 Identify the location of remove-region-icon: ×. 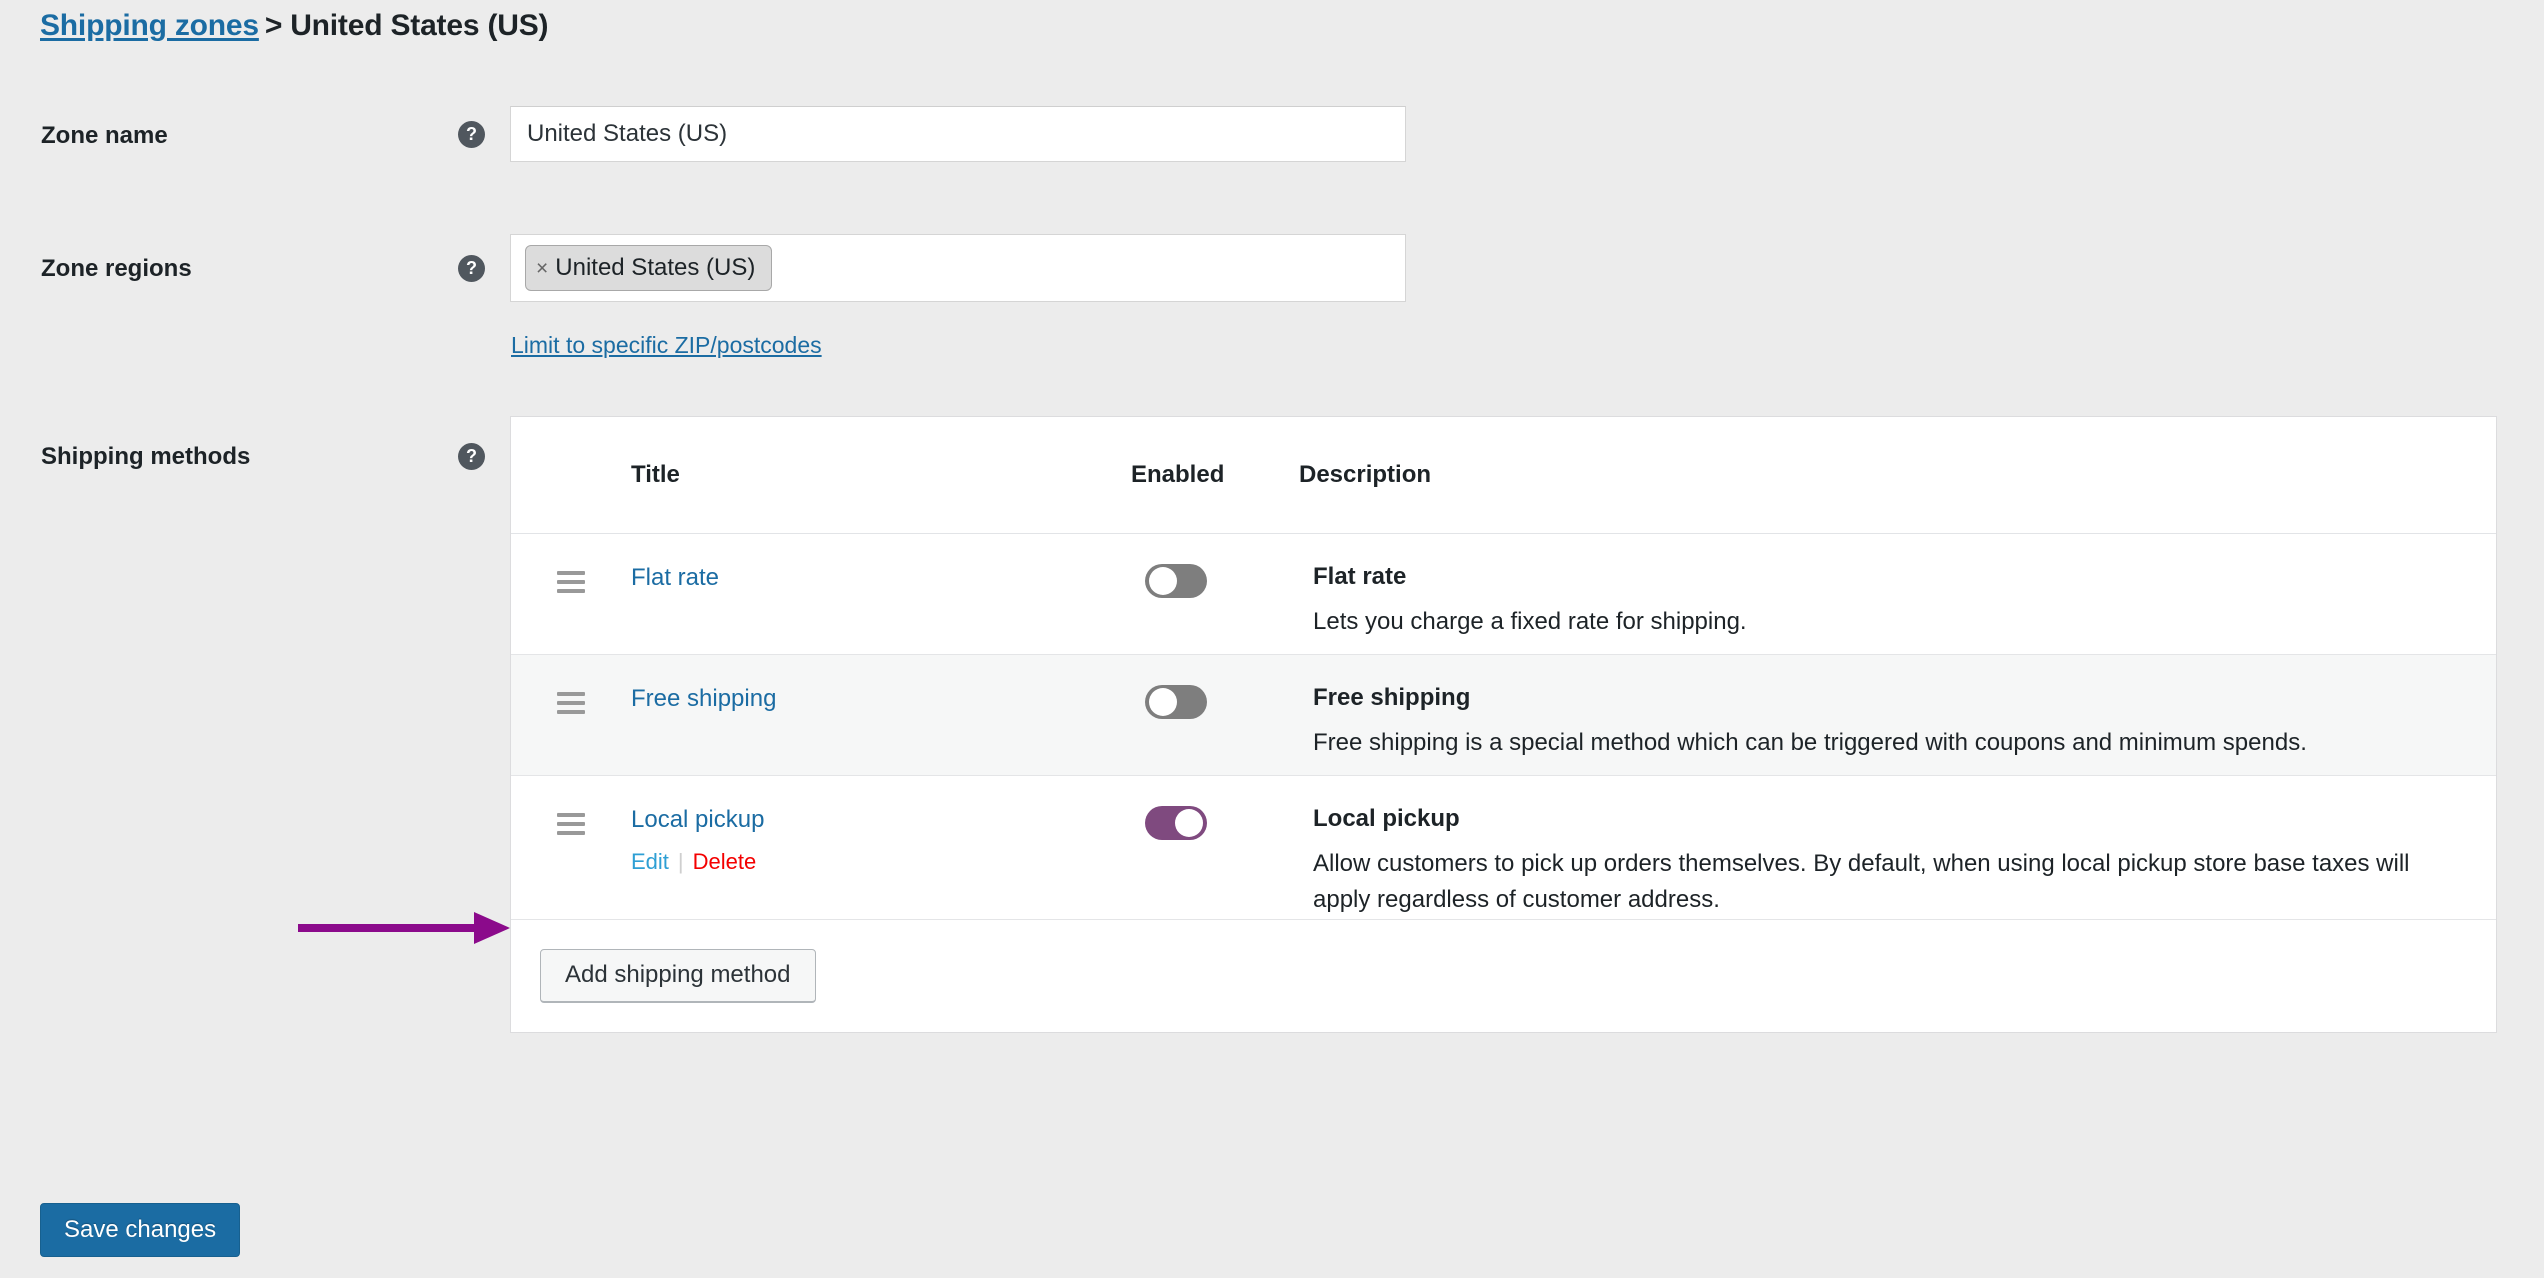
(542, 268).